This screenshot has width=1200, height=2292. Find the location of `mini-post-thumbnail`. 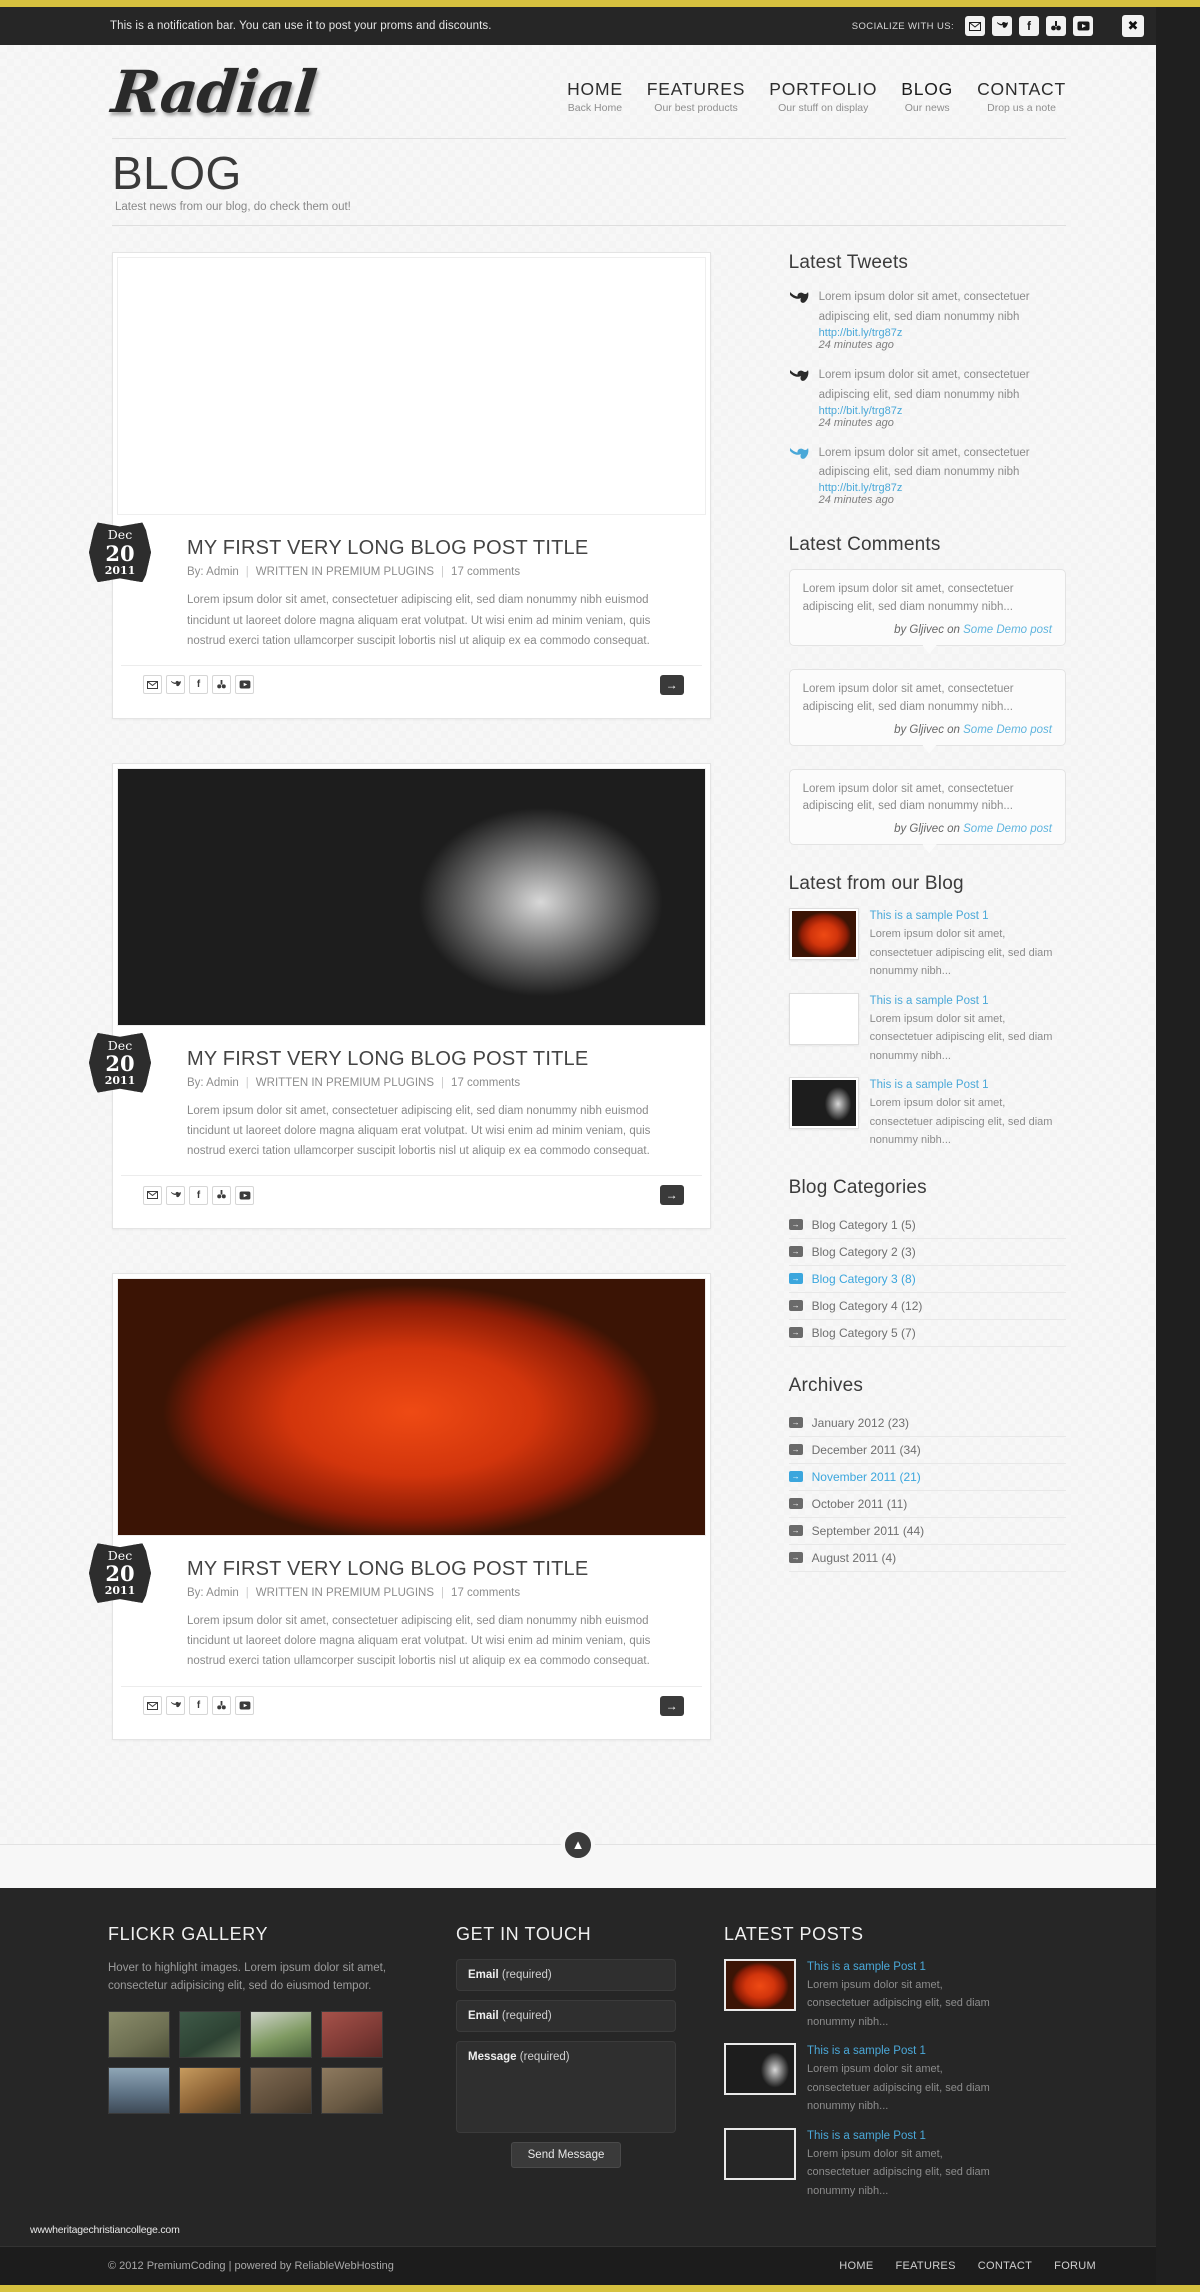

mini-post-thumbnail is located at coordinates (823, 1103).